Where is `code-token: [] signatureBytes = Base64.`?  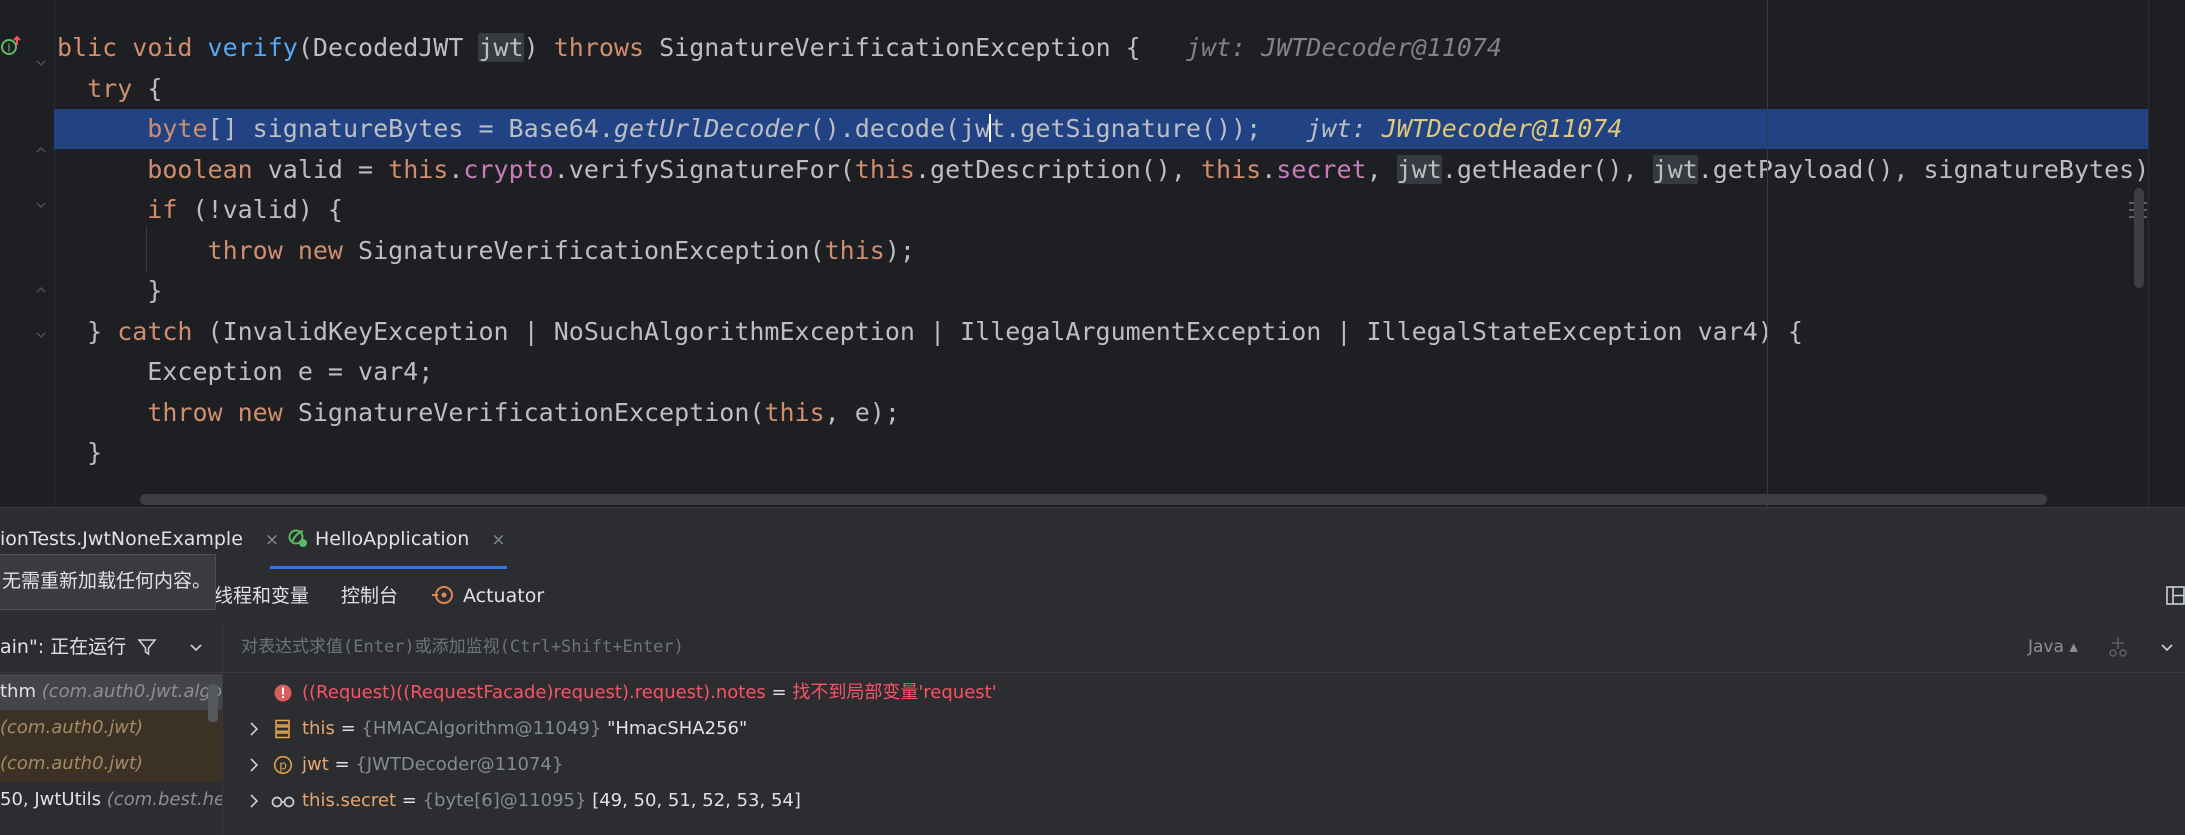 code-token: [] signatureBytes = Base64. is located at coordinates (410, 128).